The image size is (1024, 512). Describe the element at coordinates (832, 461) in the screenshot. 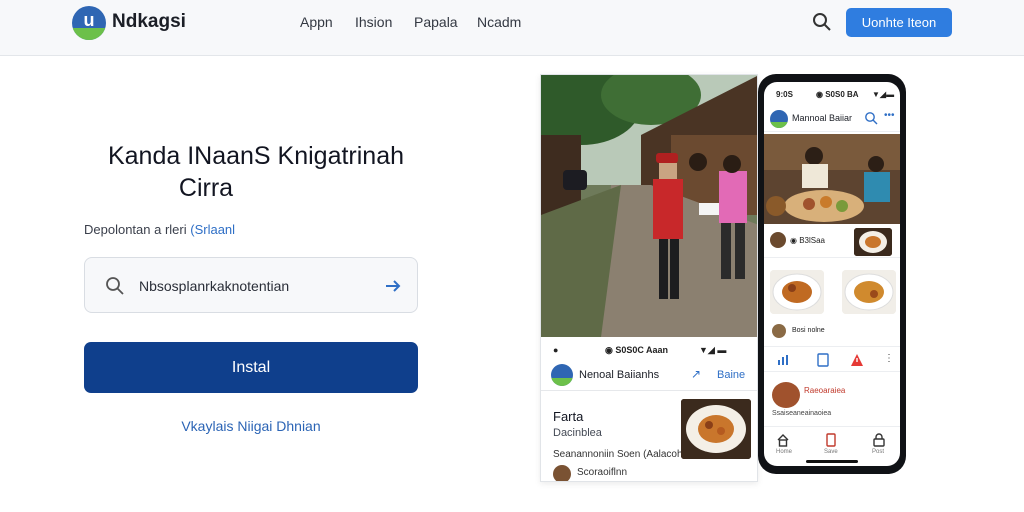

I see `home-indicator` at that location.